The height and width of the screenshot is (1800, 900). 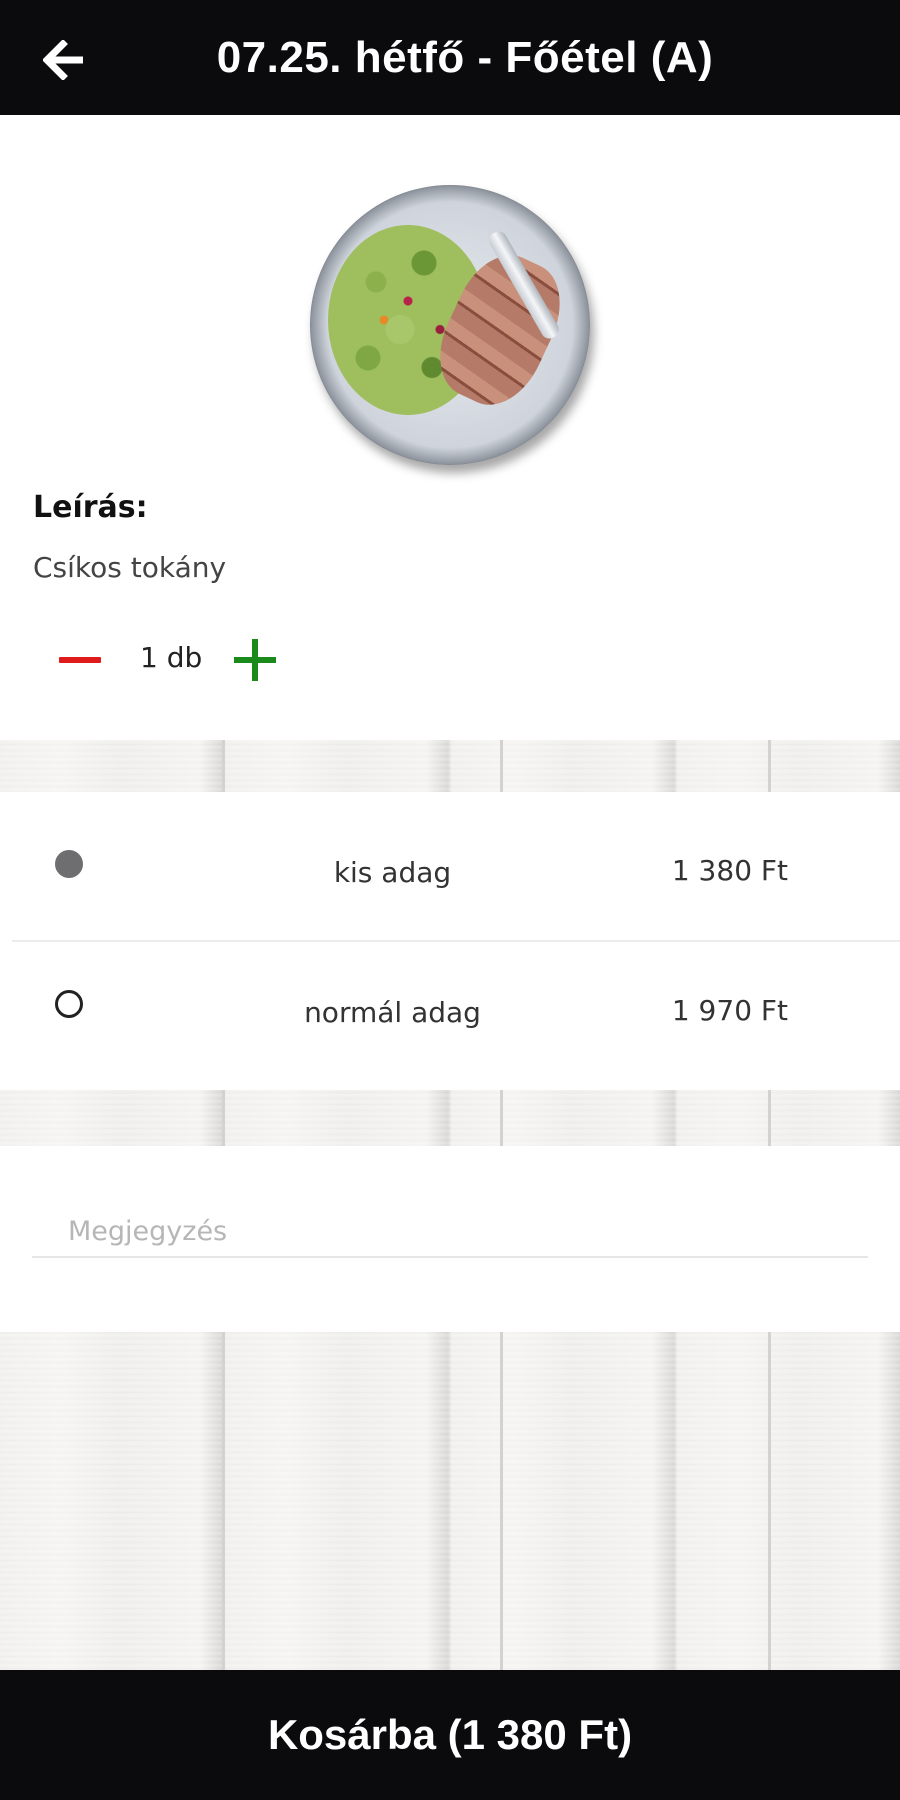 I want to click on description-label: Leírás:, so click(x=90, y=507).